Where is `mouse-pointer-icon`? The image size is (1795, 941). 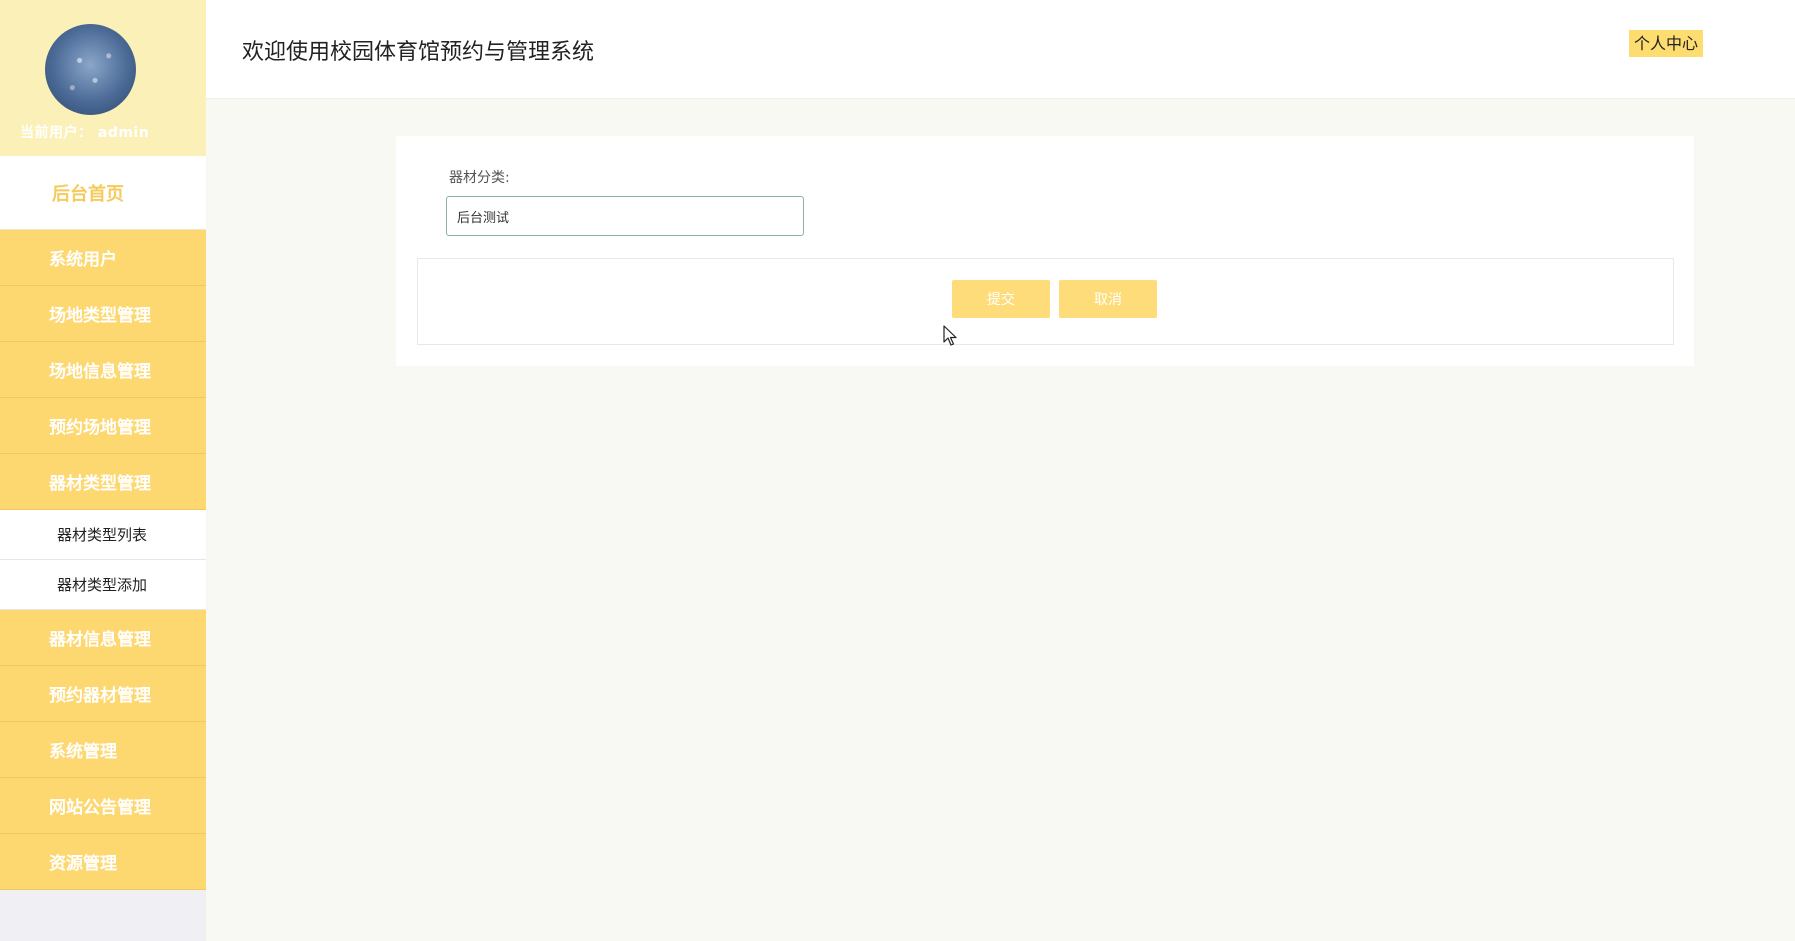 mouse-pointer-icon is located at coordinates (950, 335).